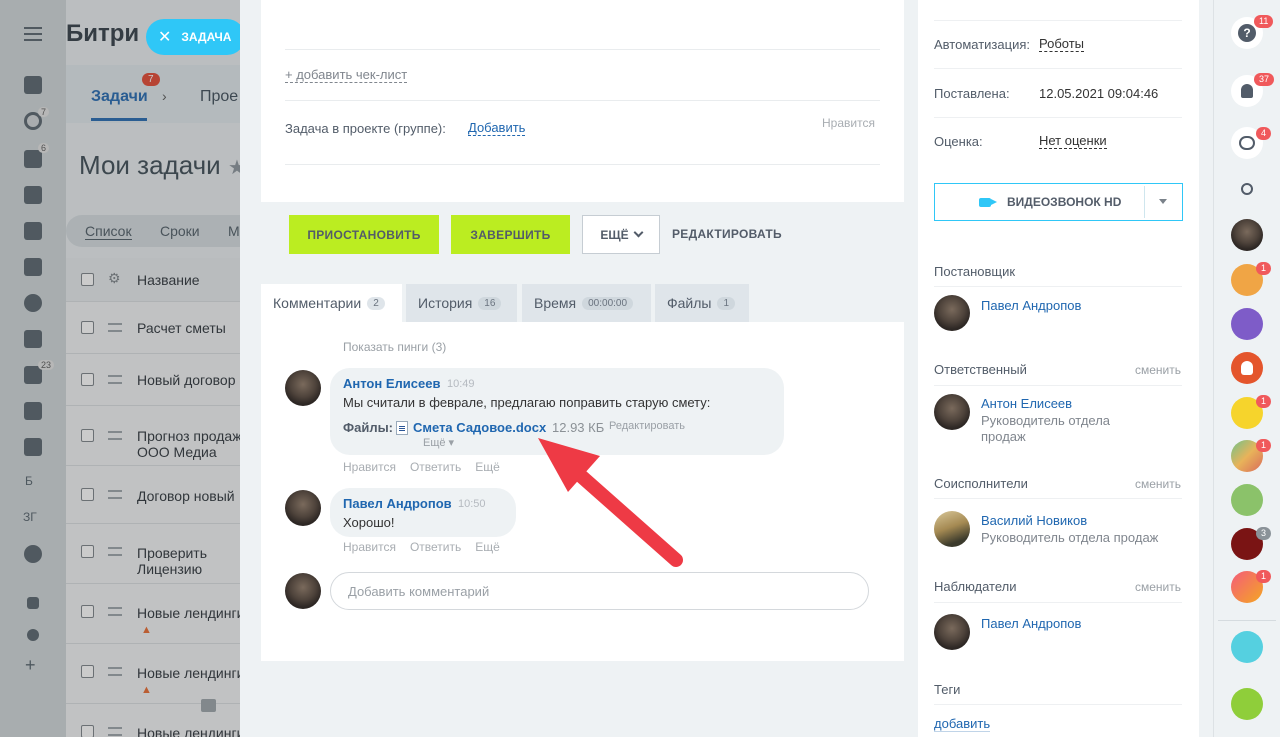 The image size is (1280, 737). Describe the element at coordinates (727, 234) in the screenshot. I see `edit-button: РЕДАКТИРОВАТЬ` at that location.